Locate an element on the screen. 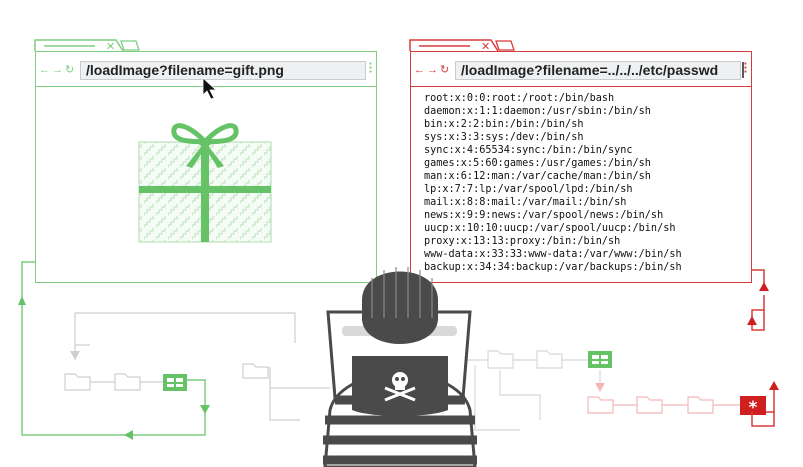 This screenshot has width=803, height=467. browser-tab-legit: ✕ is located at coordinates (87, 46).